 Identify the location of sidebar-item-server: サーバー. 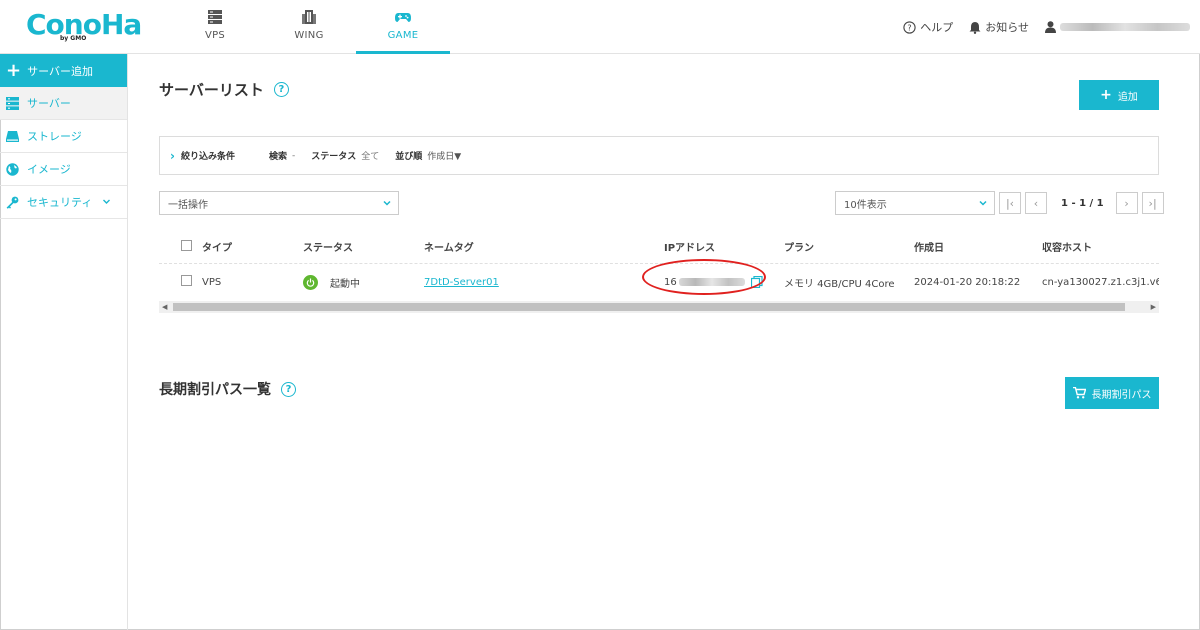
(63, 103).